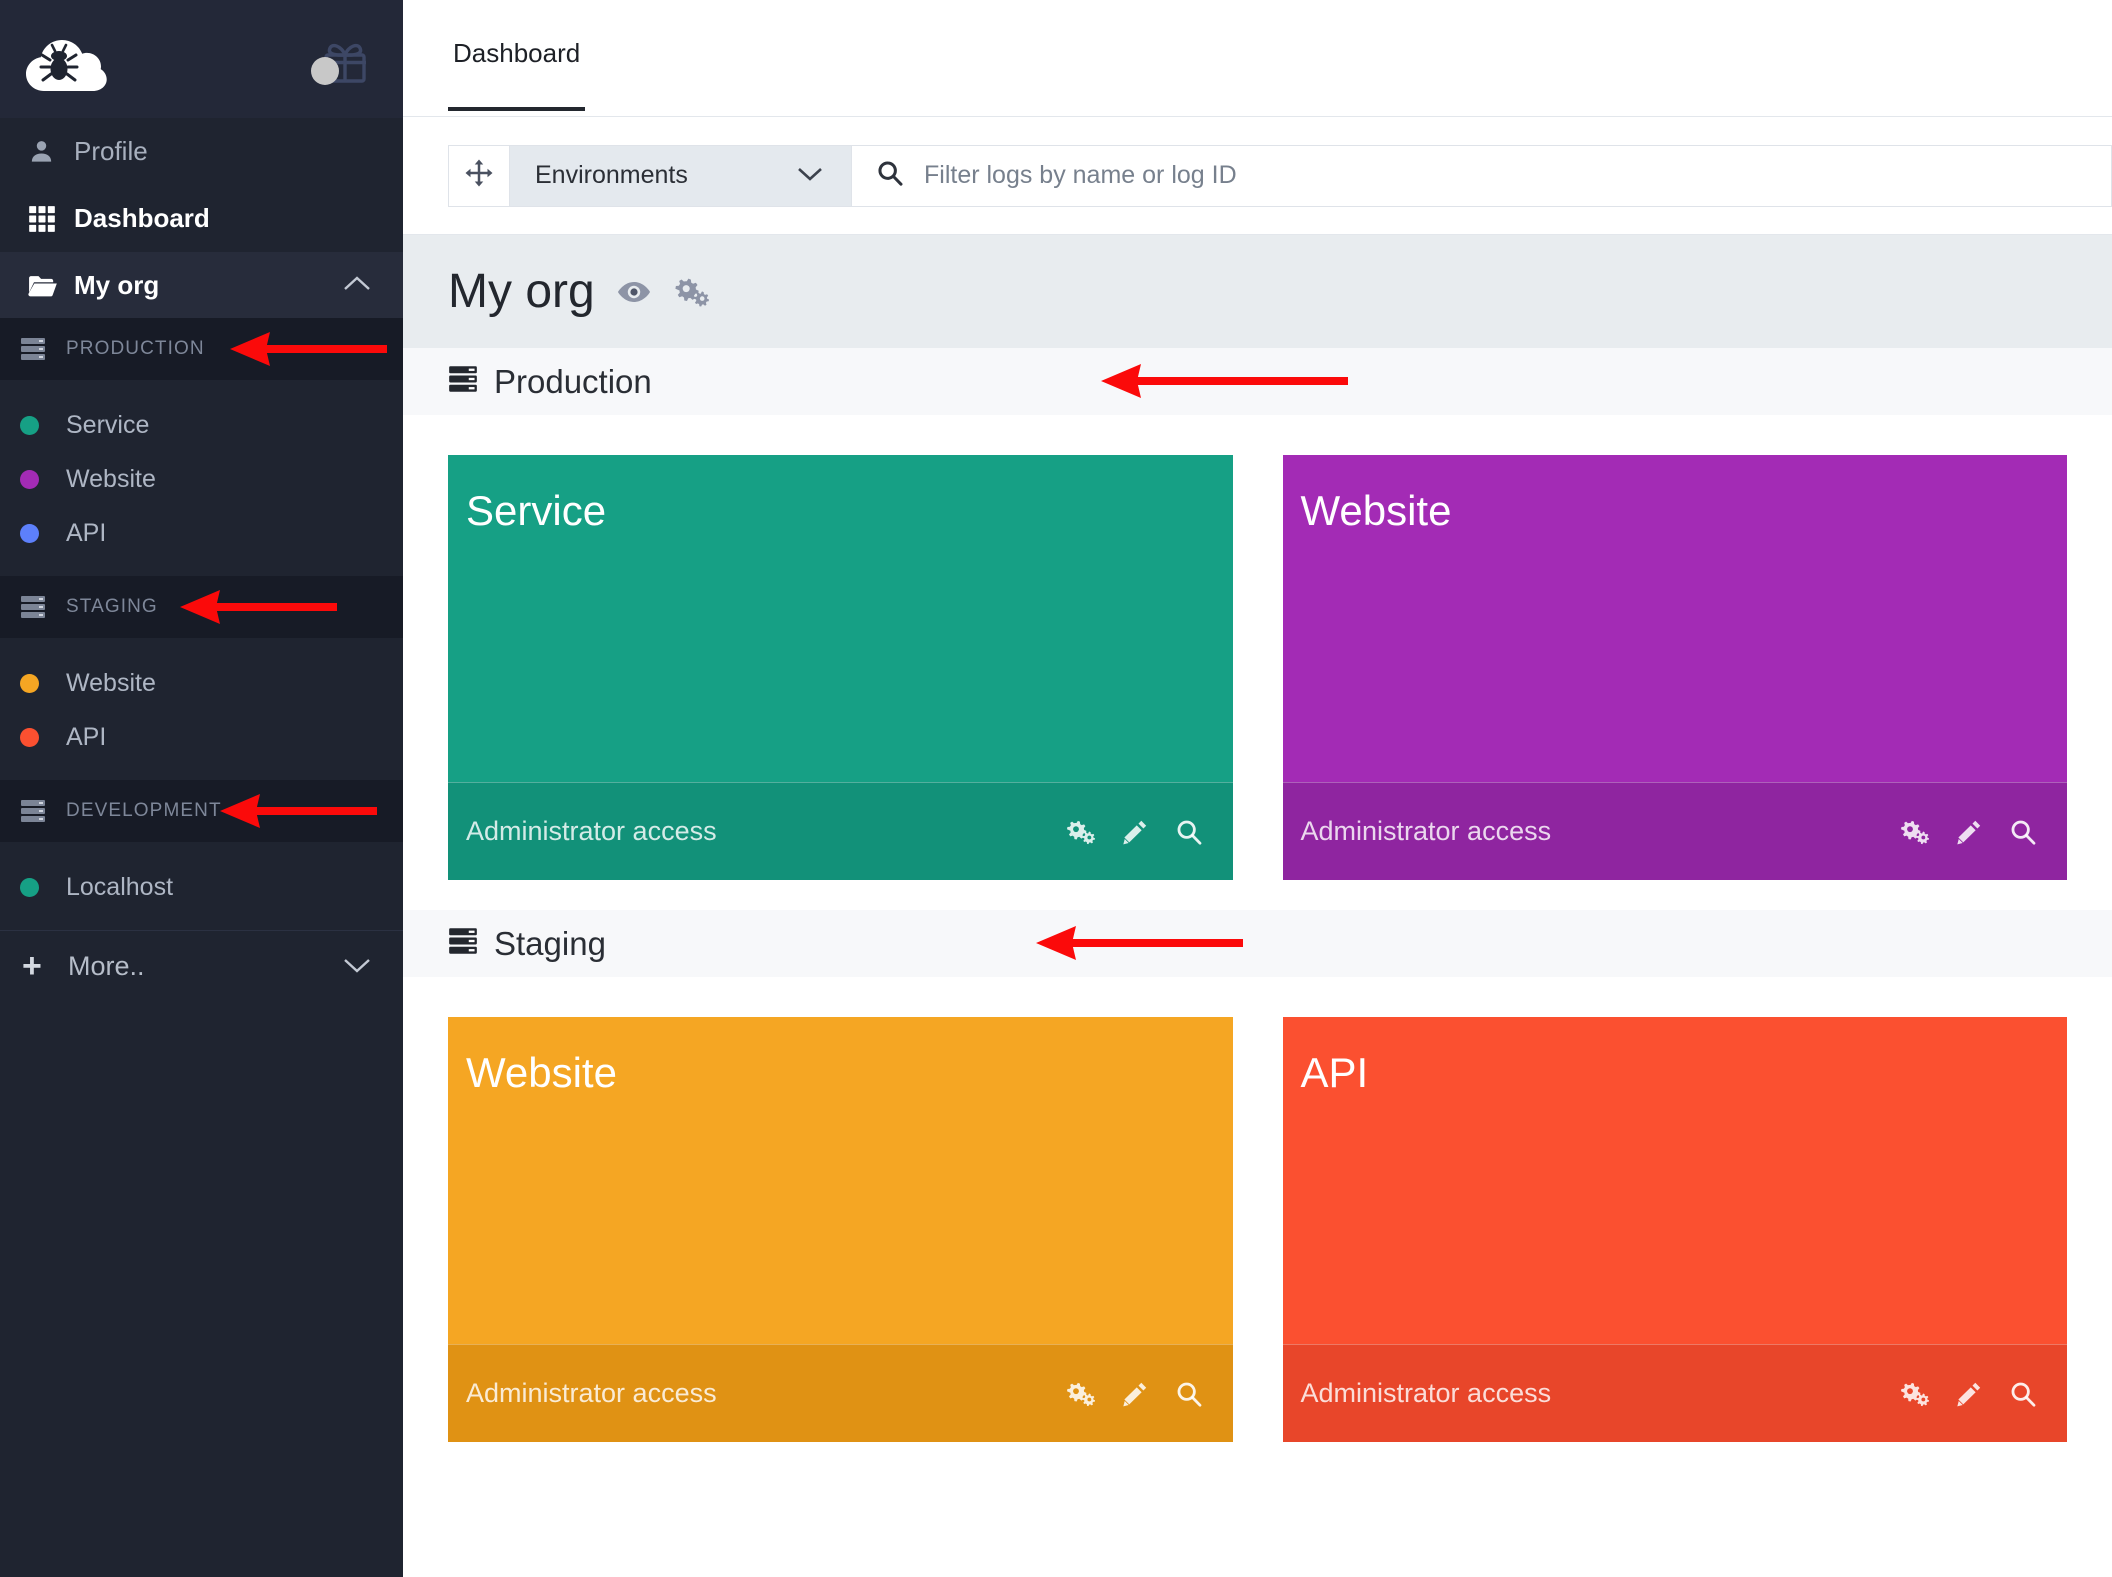  Describe the element at coordinates (201, 479) in the screenshot. I see `sidebar-log-website-prod: Website` at that location.